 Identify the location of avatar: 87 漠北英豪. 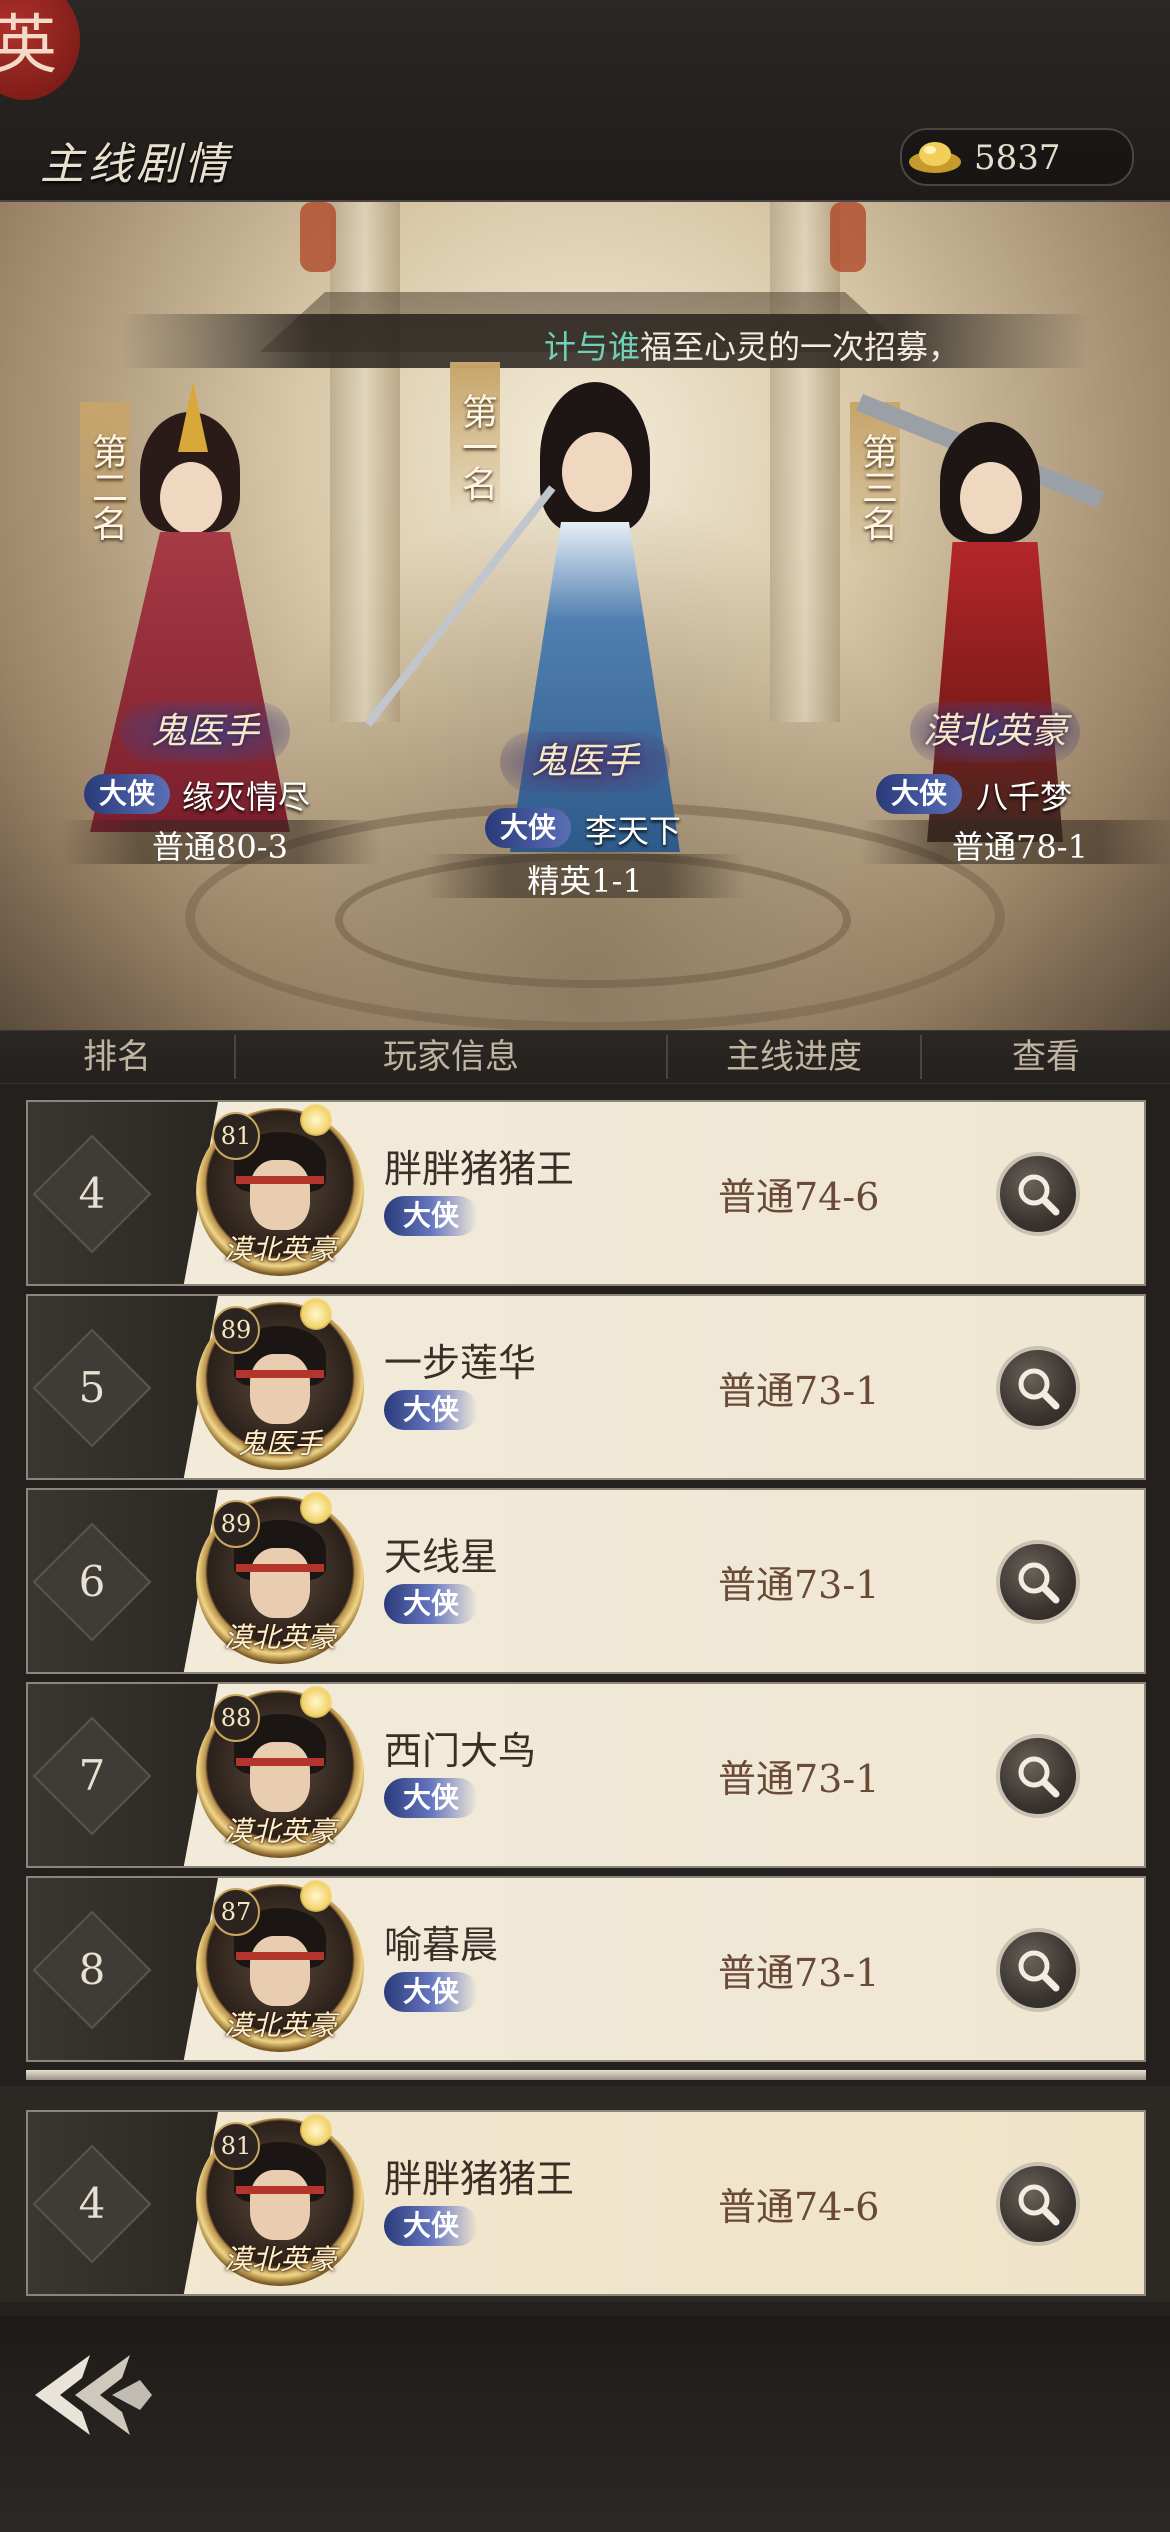
(280, 1966).